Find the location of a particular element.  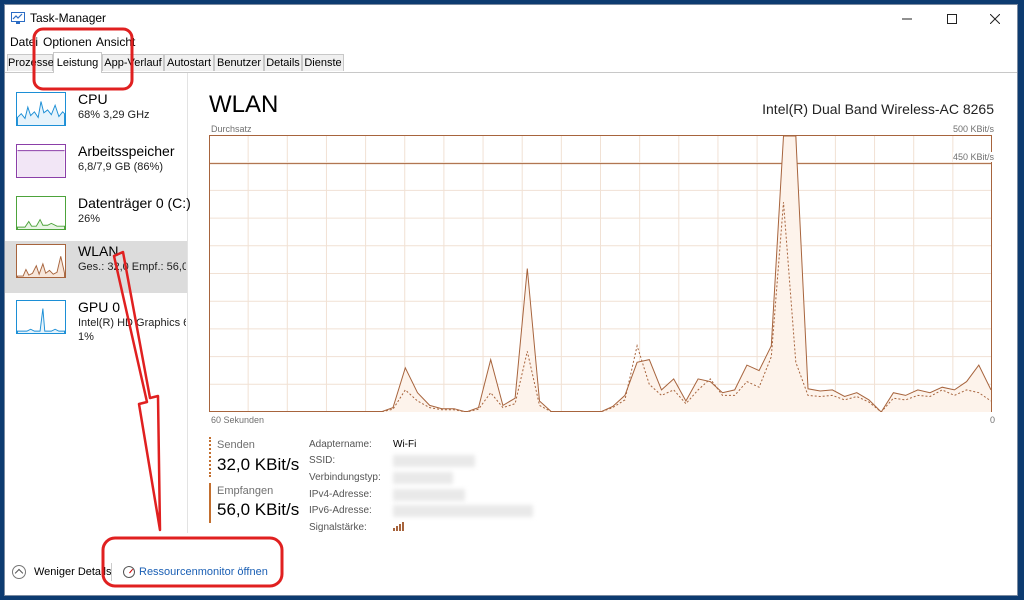

sidebar-item-wlan: WLAN Ges.: 32,0 Empf.: 56,0 KBit/s is located at coordinates (96, 267).